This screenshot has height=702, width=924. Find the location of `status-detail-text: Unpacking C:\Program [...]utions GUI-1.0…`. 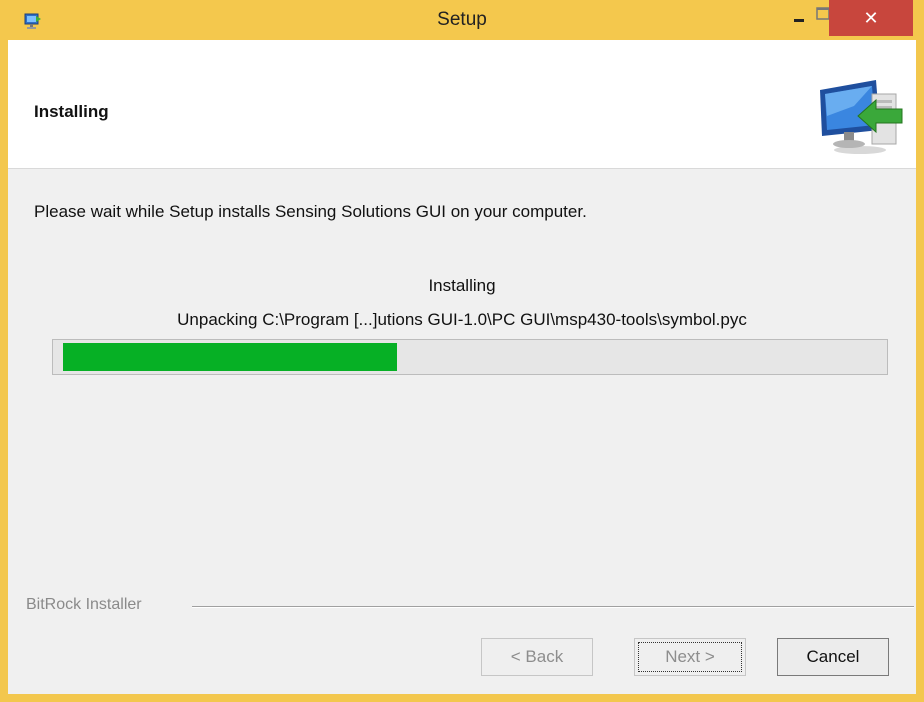

status-detail-text: Unpacking C:\Program [...]utions GUI-1.0… is located at coordinates (462, 319).